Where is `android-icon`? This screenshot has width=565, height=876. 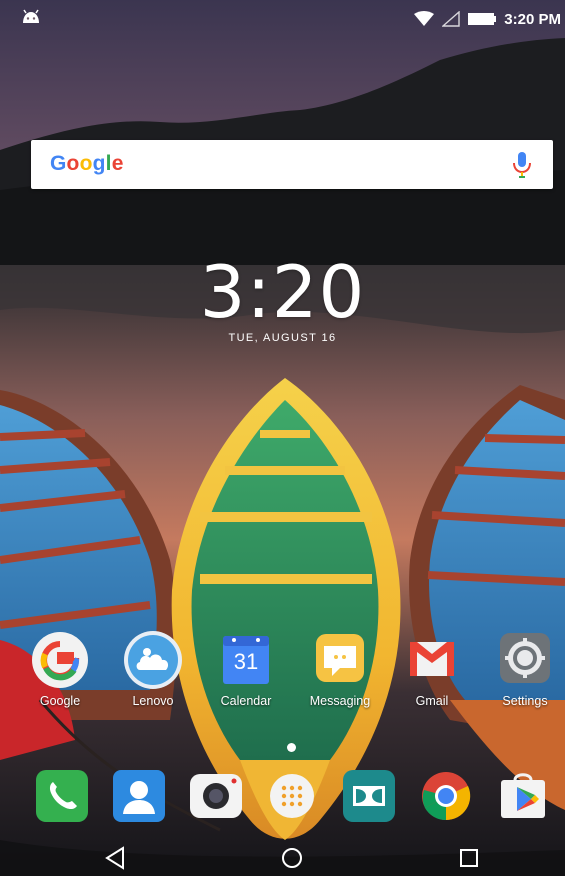 android-icon is located at coordinates (31, 16).